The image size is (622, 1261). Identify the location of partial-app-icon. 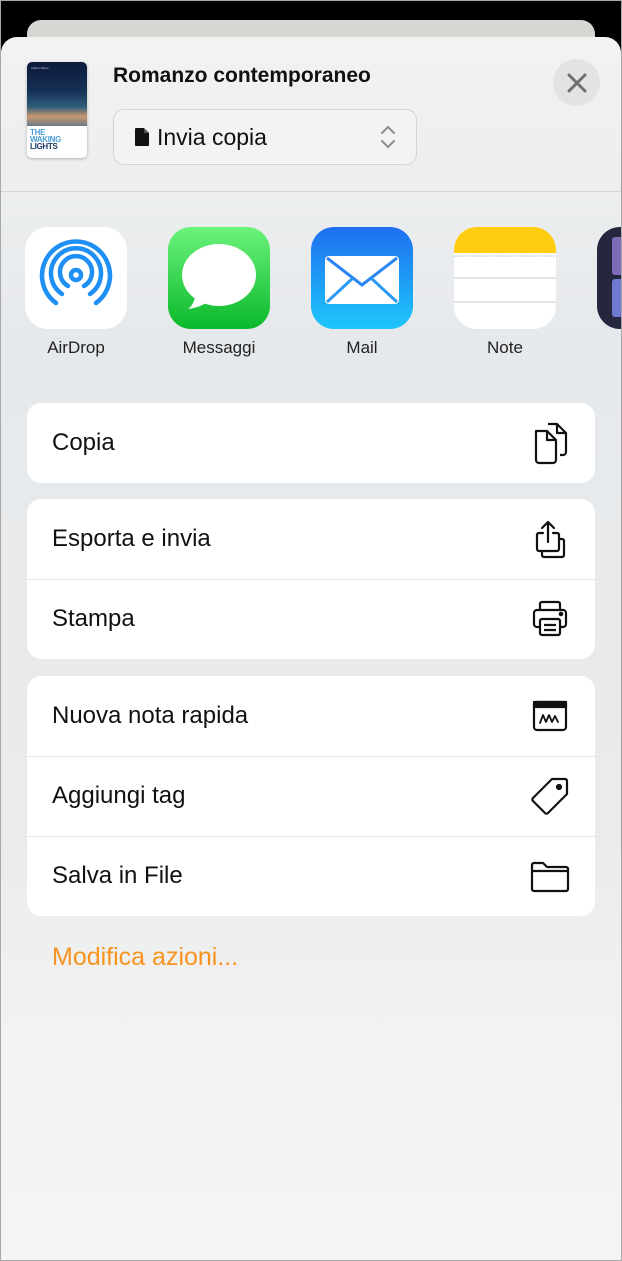
(609, 278).